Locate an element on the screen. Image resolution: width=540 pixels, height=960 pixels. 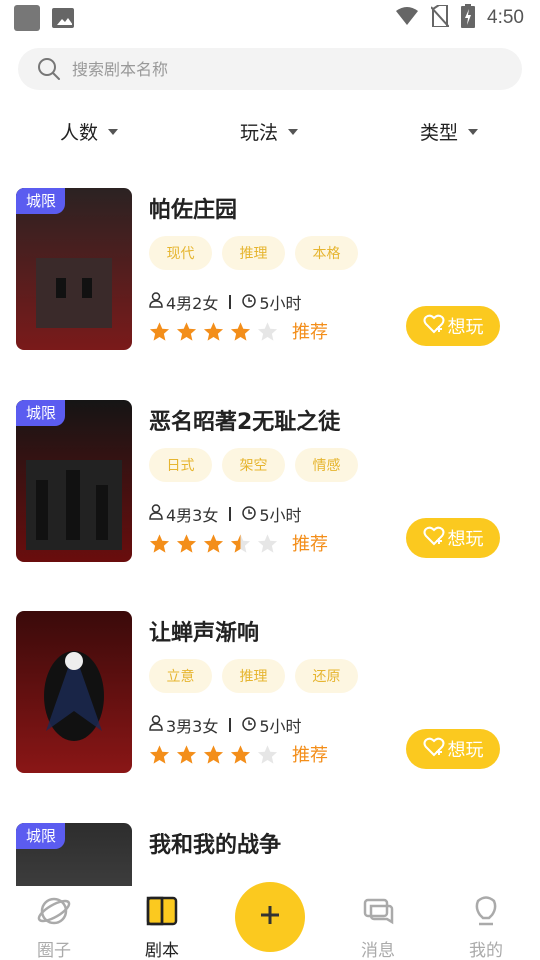
filter-label: 人数 is located at coordinates (79, 133).